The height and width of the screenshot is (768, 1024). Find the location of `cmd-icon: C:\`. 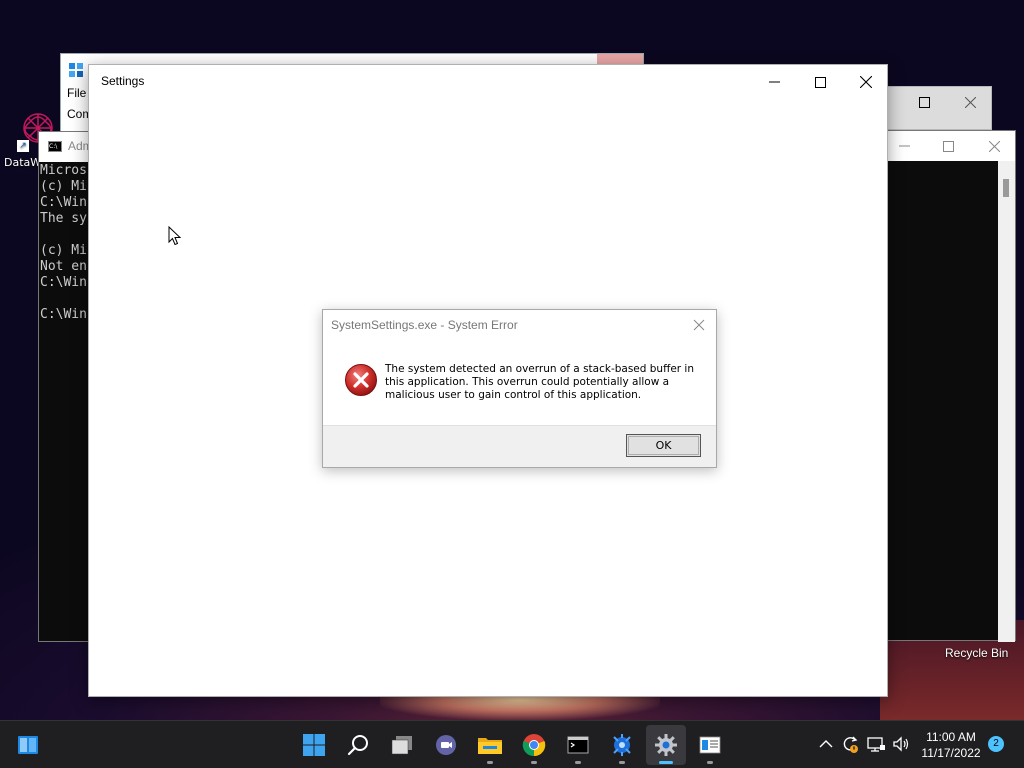

cmd-icon: C:\ is located at coordinates (55, 146).